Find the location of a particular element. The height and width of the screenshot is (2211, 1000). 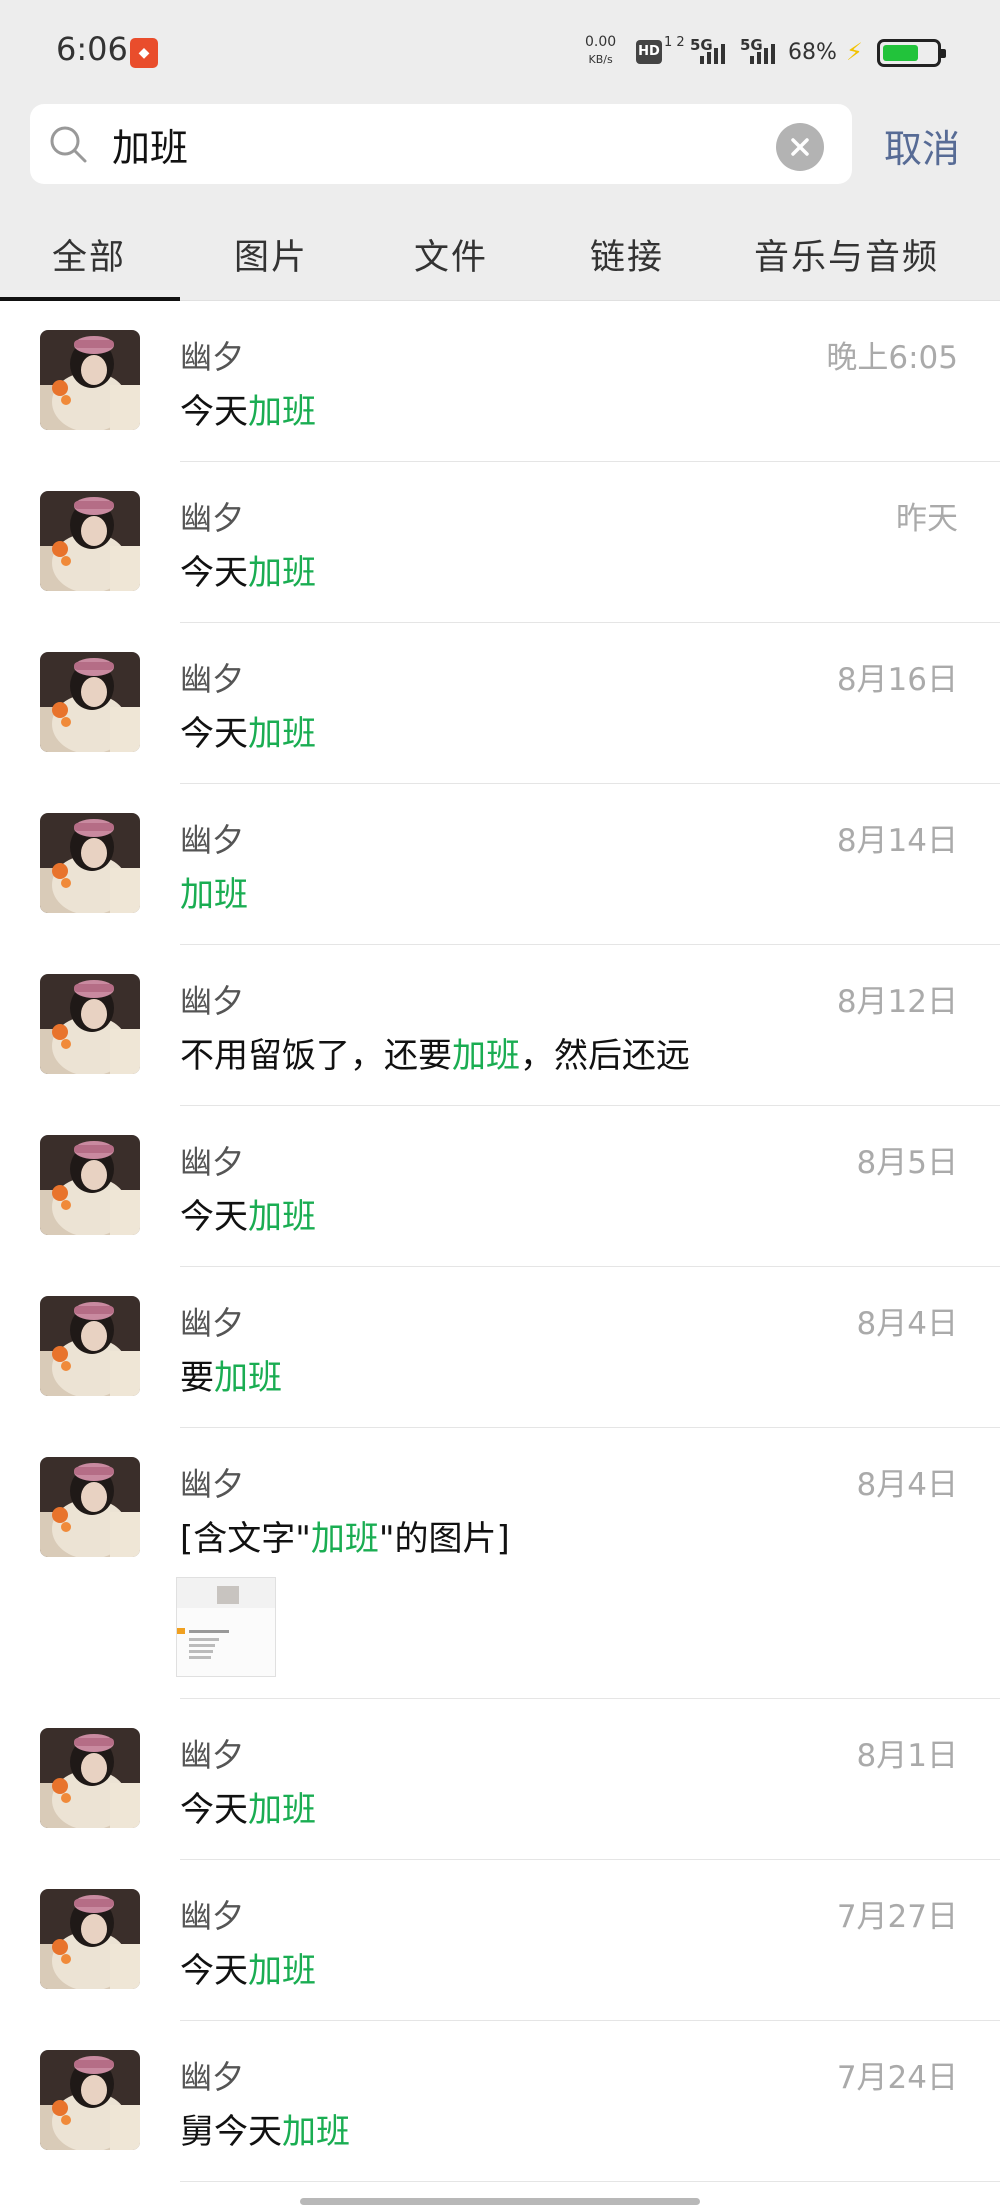

snippet-text-after: "的图片] is located at coordinates (444, 1539).